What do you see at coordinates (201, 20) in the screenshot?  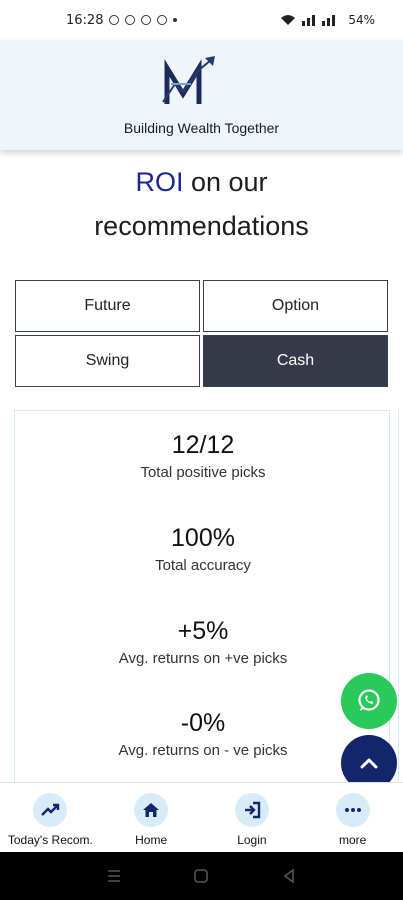 I see `status-bar: 16:28 54%` at bounding box center [201, 20].